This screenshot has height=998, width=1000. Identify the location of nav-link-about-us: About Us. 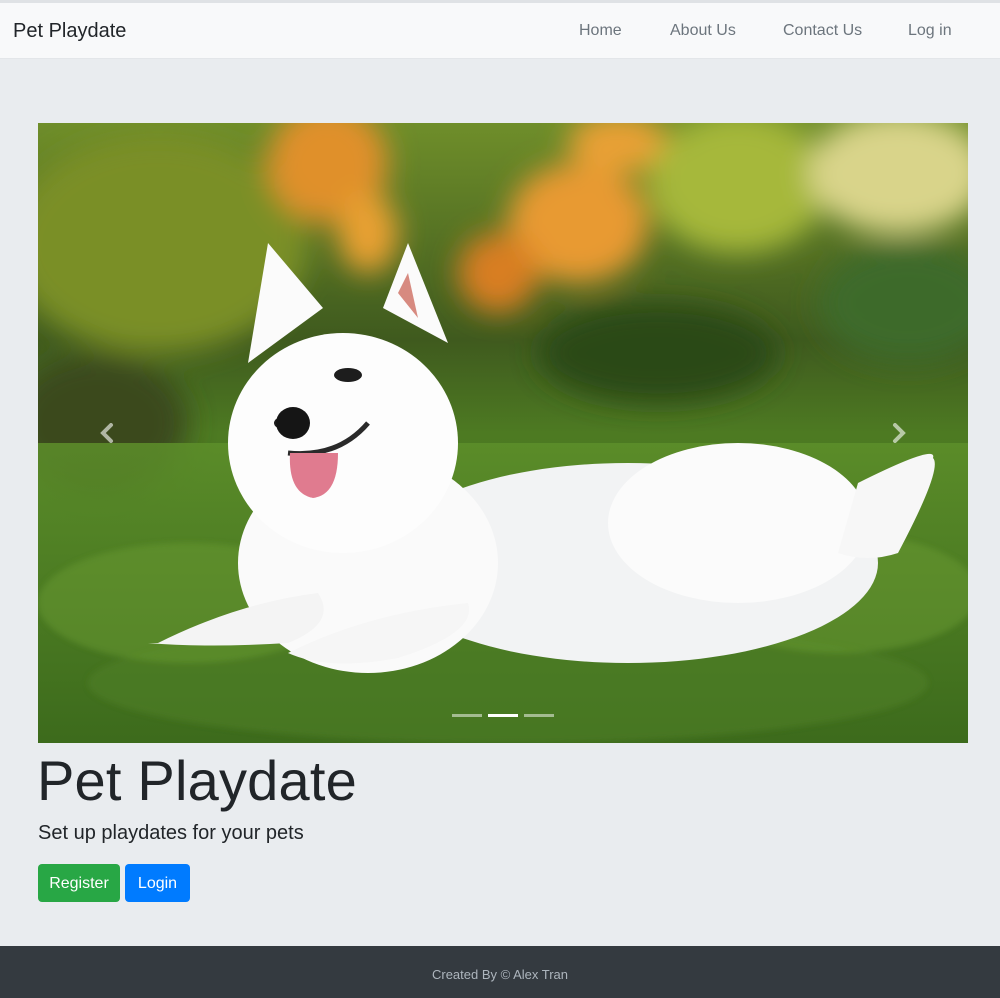
(703, 31).